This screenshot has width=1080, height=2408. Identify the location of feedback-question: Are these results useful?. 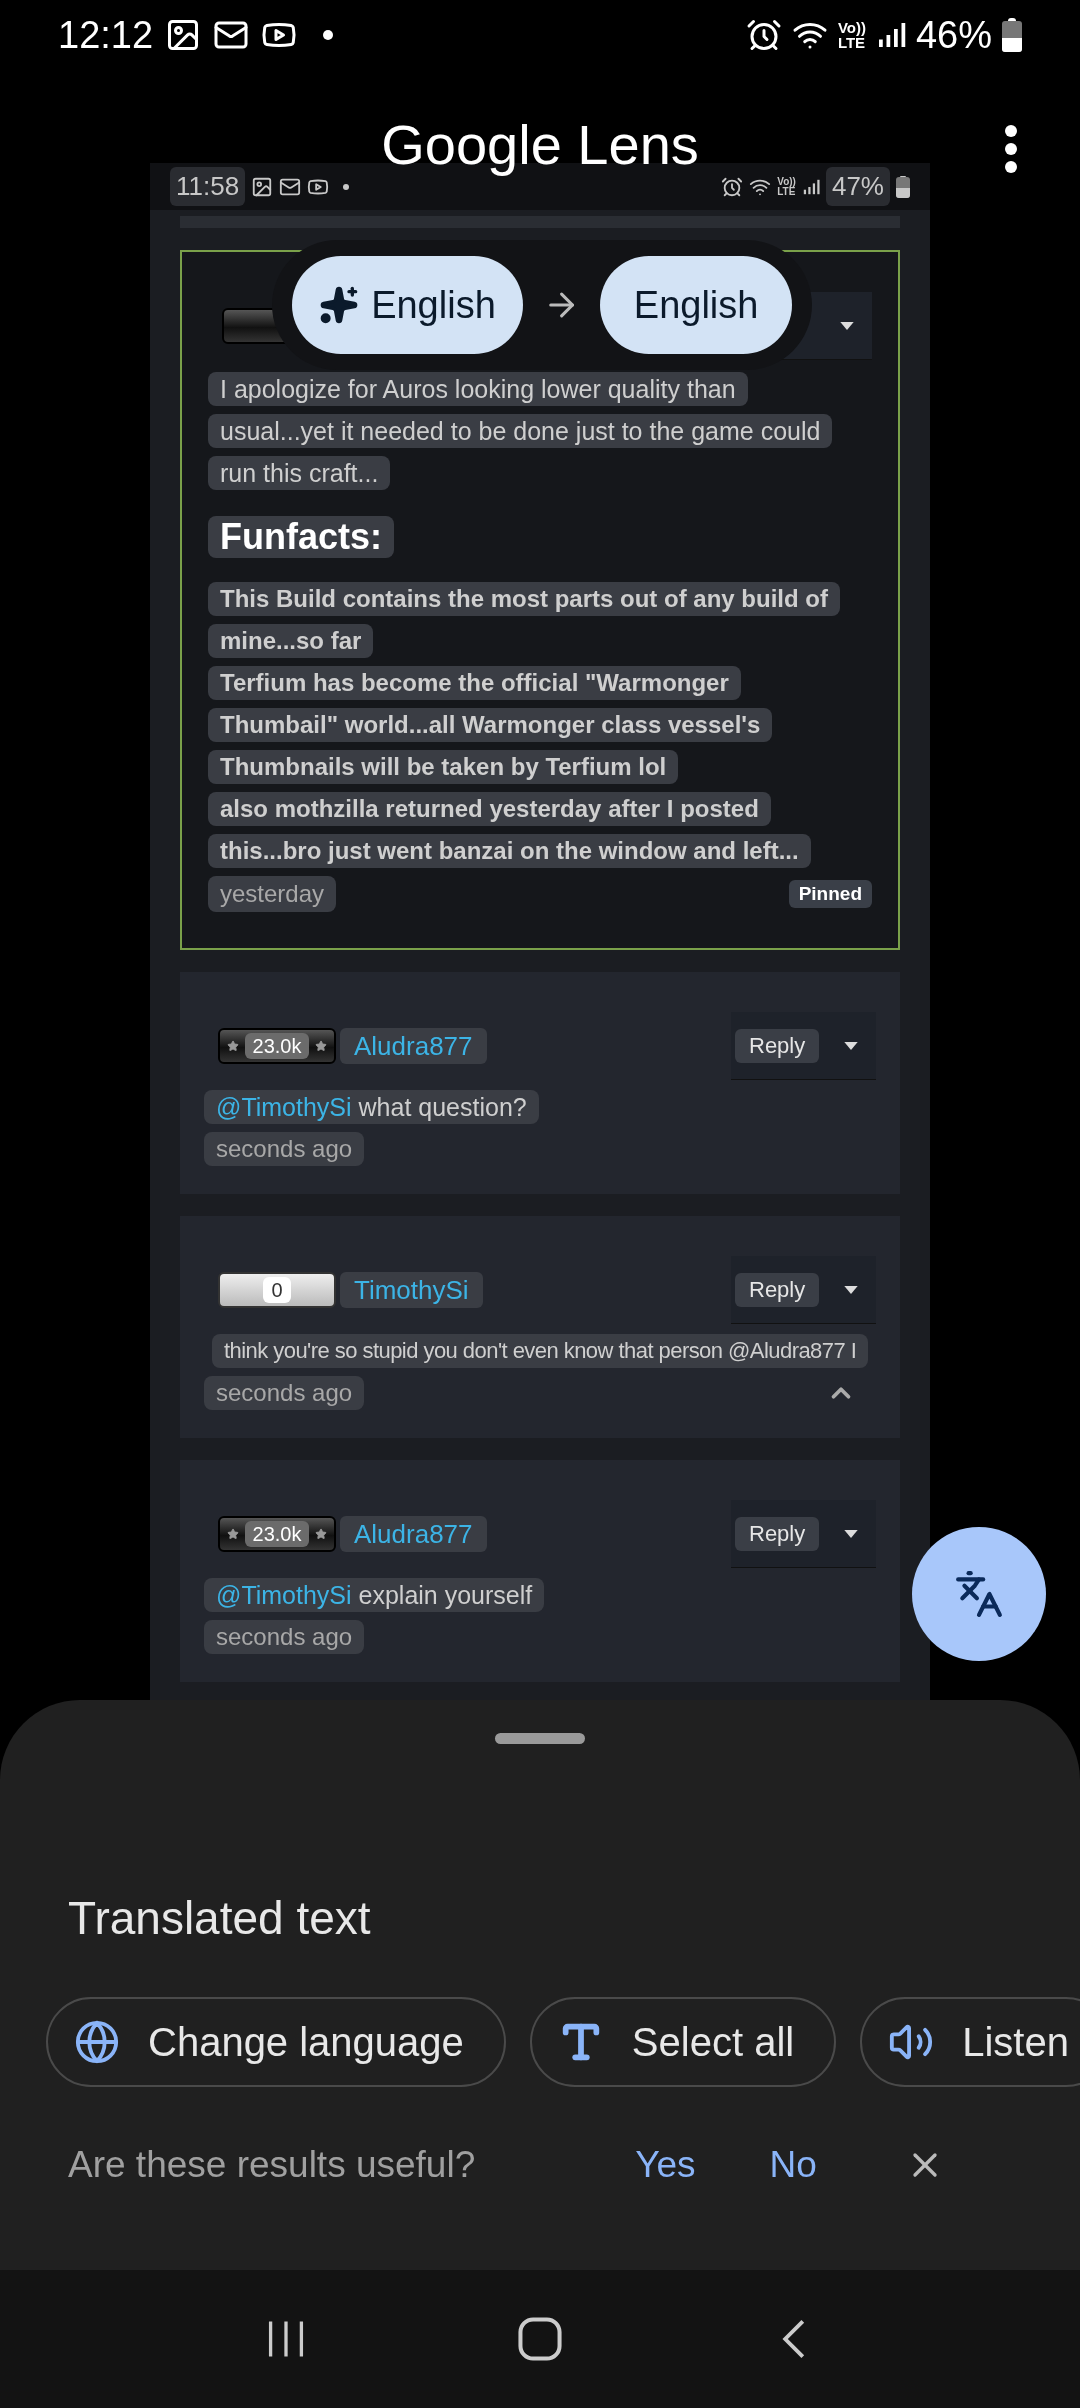
(272, 2165).